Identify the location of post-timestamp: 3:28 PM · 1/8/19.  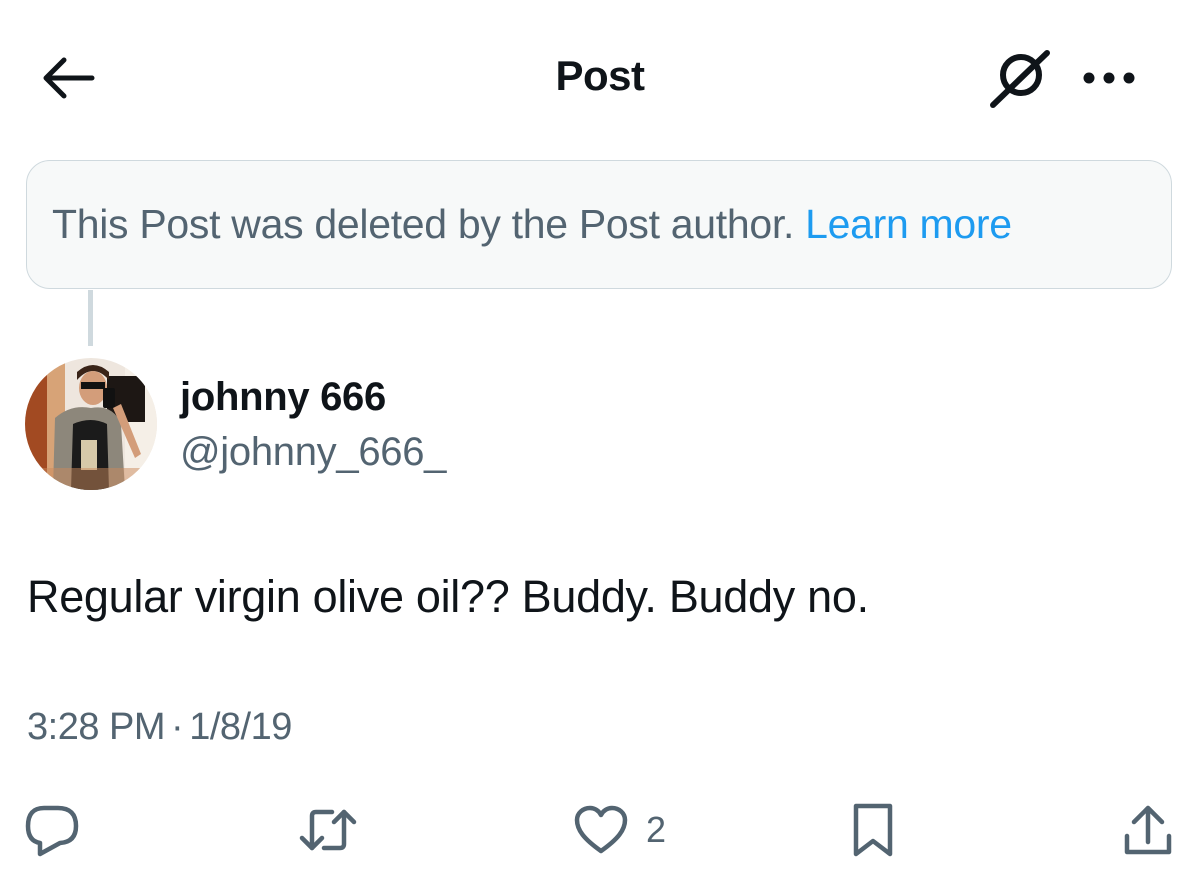
(159, 727).